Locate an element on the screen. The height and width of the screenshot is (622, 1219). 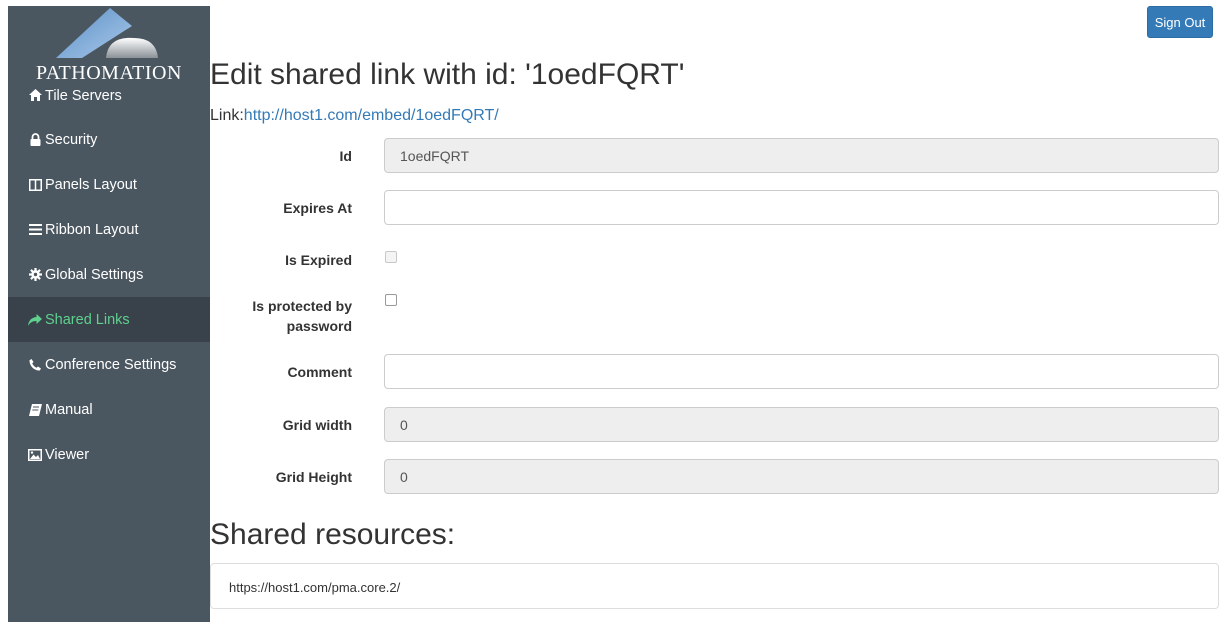
protected-checkbox is located at coordinates (391, 300).